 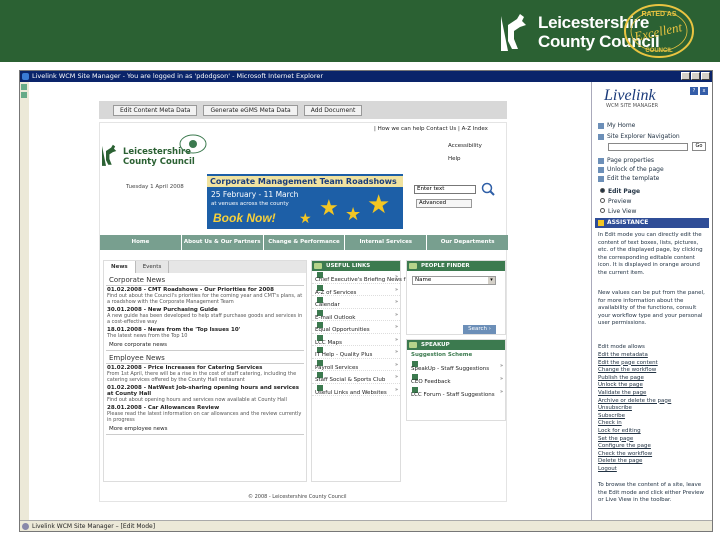 I want to click on useful-link-item: Equal Opportunities », so click(x=356, y=327).